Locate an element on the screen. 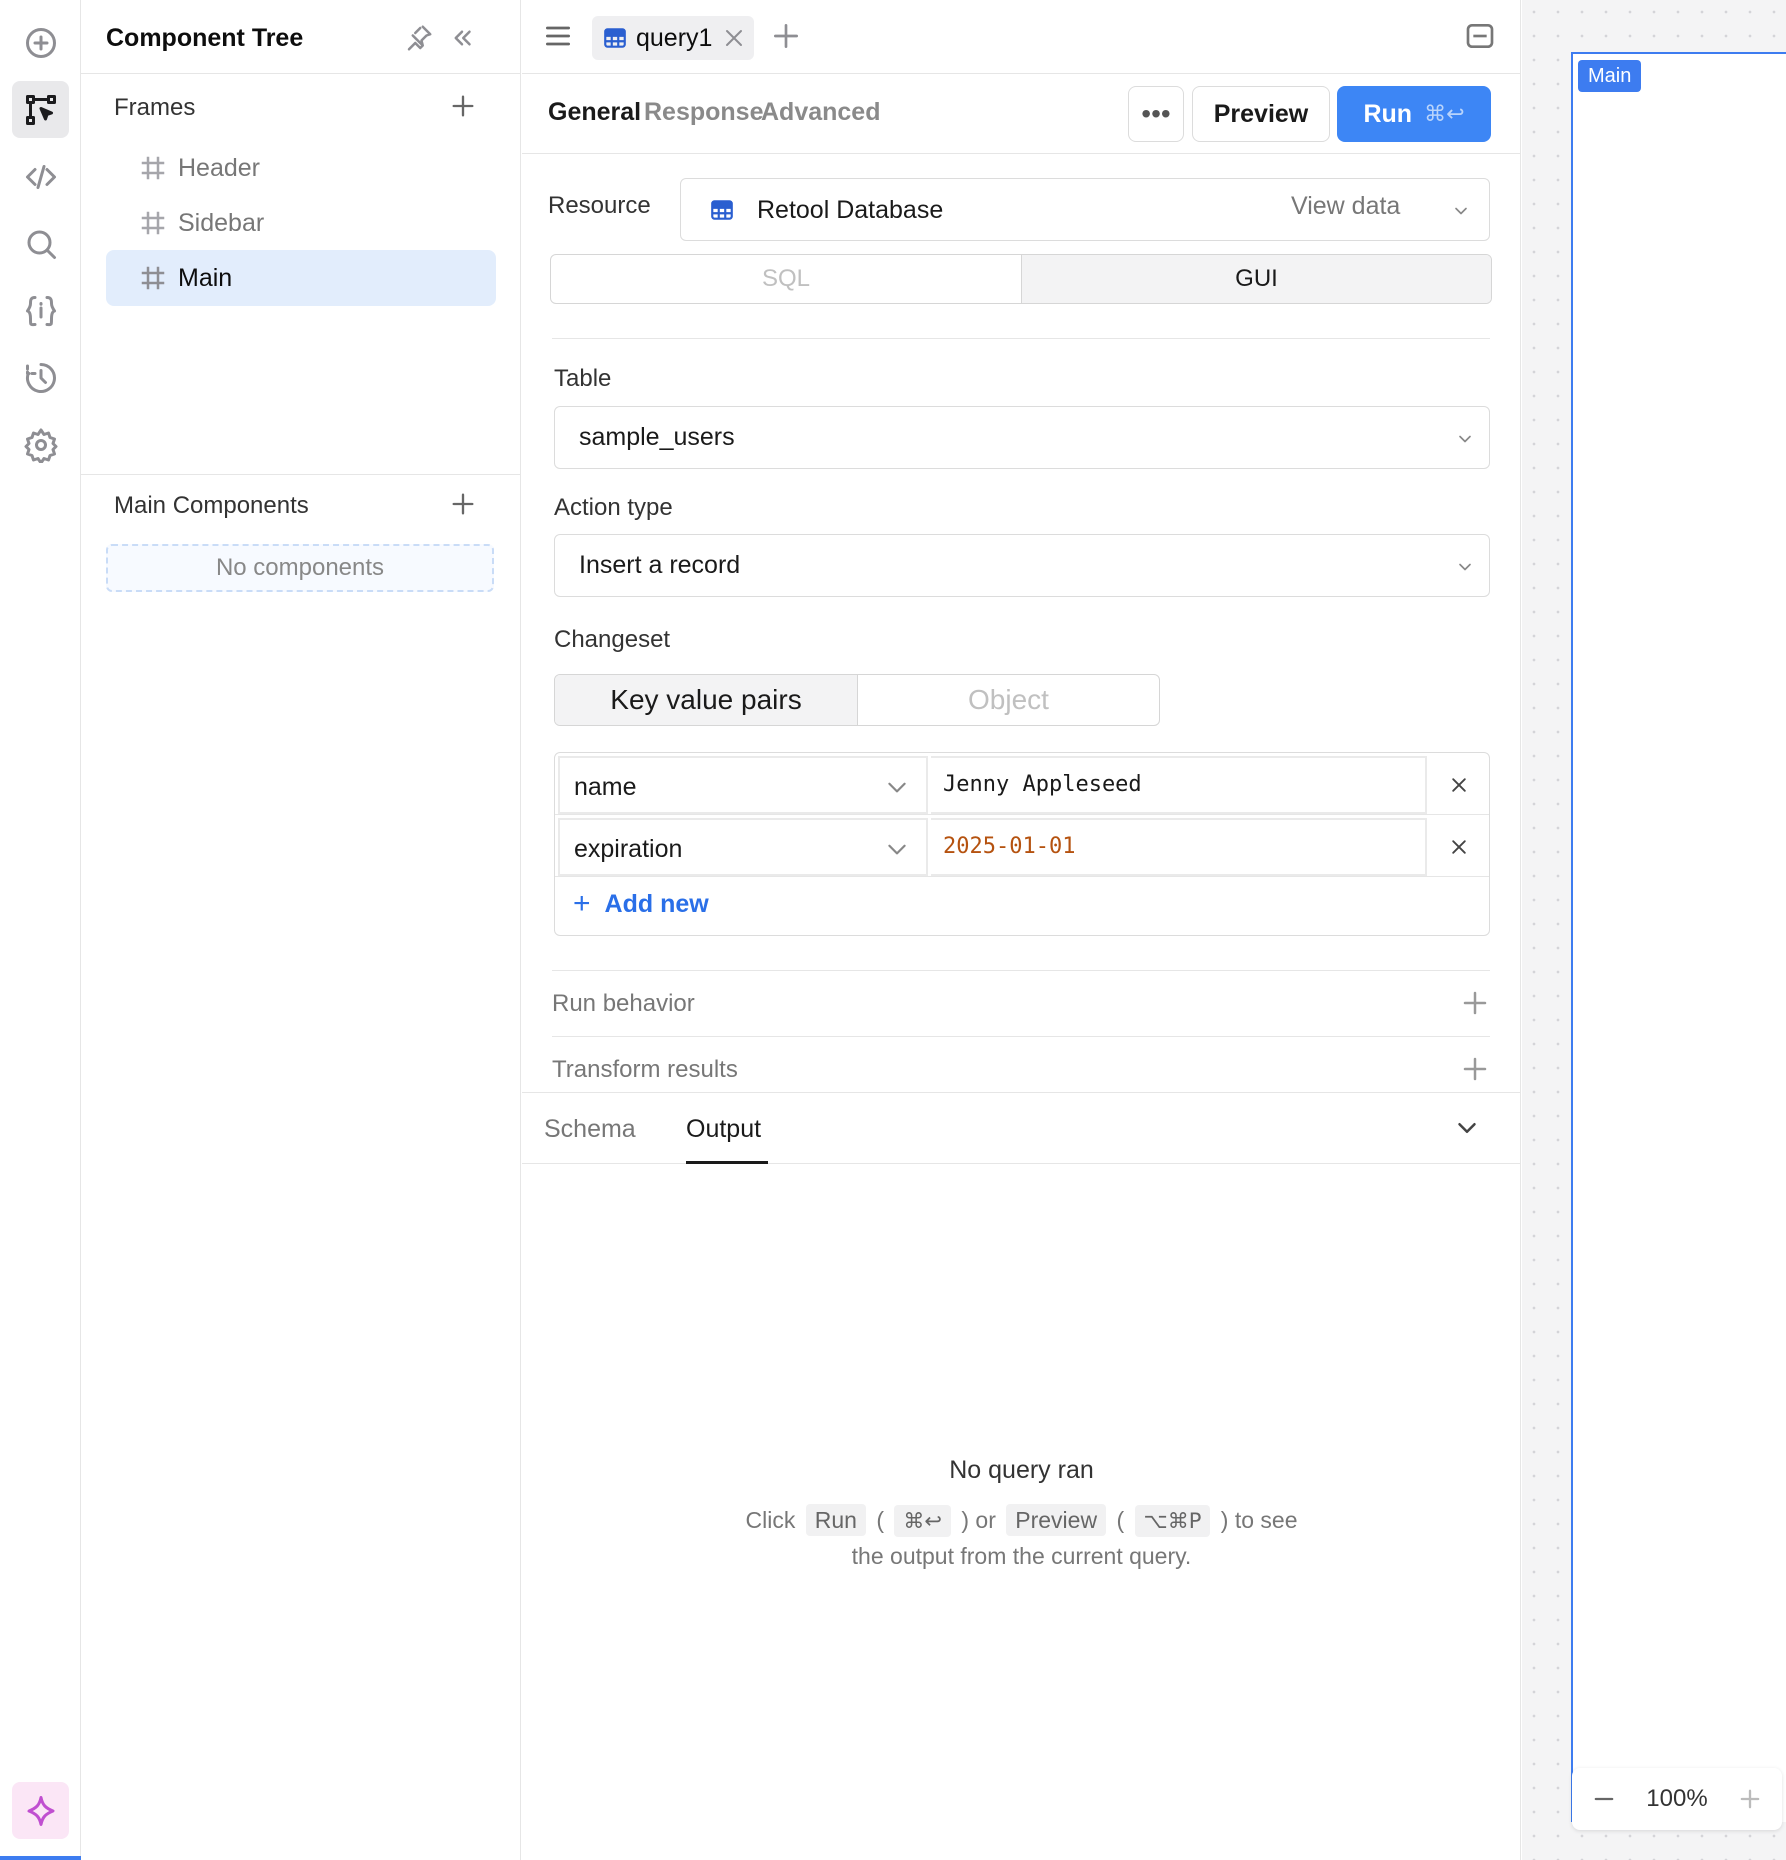  frame-label: Sidebar is located at coordinates (221, 222).